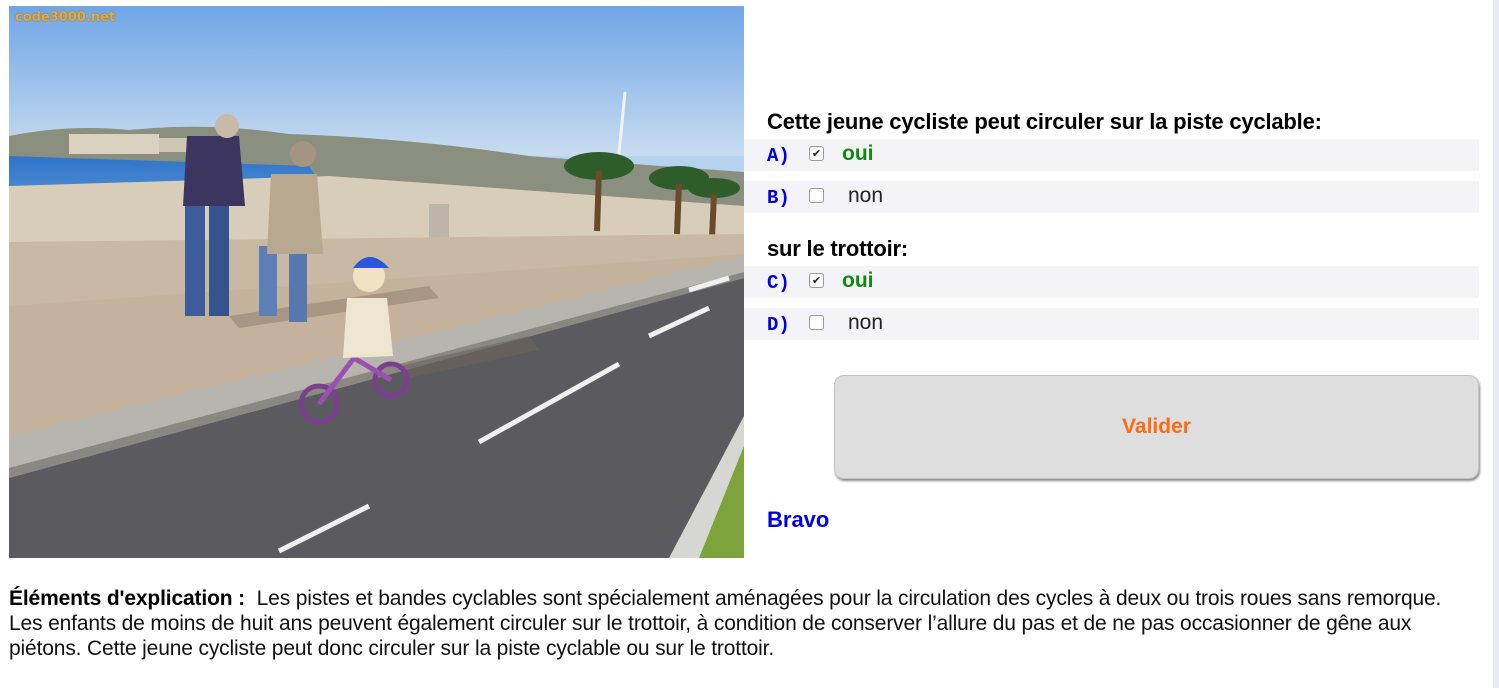 The image size is (1499, 688). What do you see at coordinates (816, 322) in the screenshot?
I see `answer-checkbox-d` at bounding box center [816, 322].